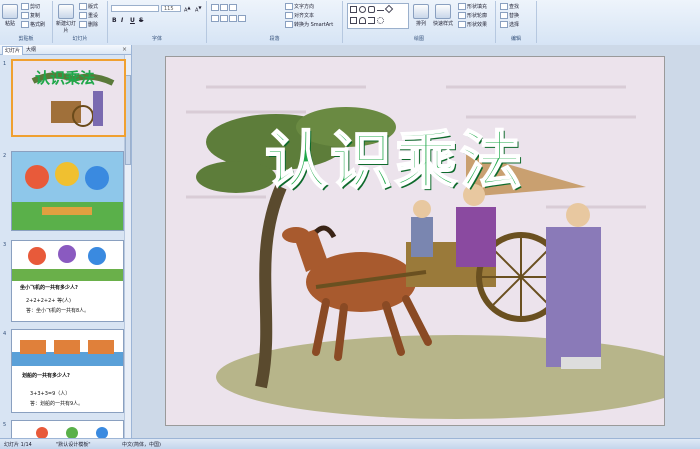 The image size is (700, 449). I want to click on find-button: 查找, so click(509, 6).